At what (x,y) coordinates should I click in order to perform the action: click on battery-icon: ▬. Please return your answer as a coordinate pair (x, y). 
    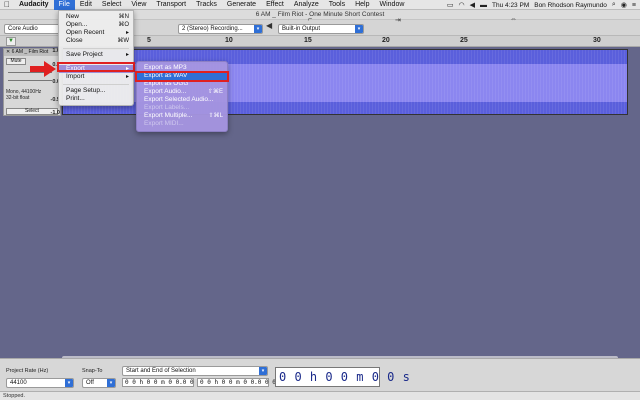
    Looking at the image, I should click on (483, 5).